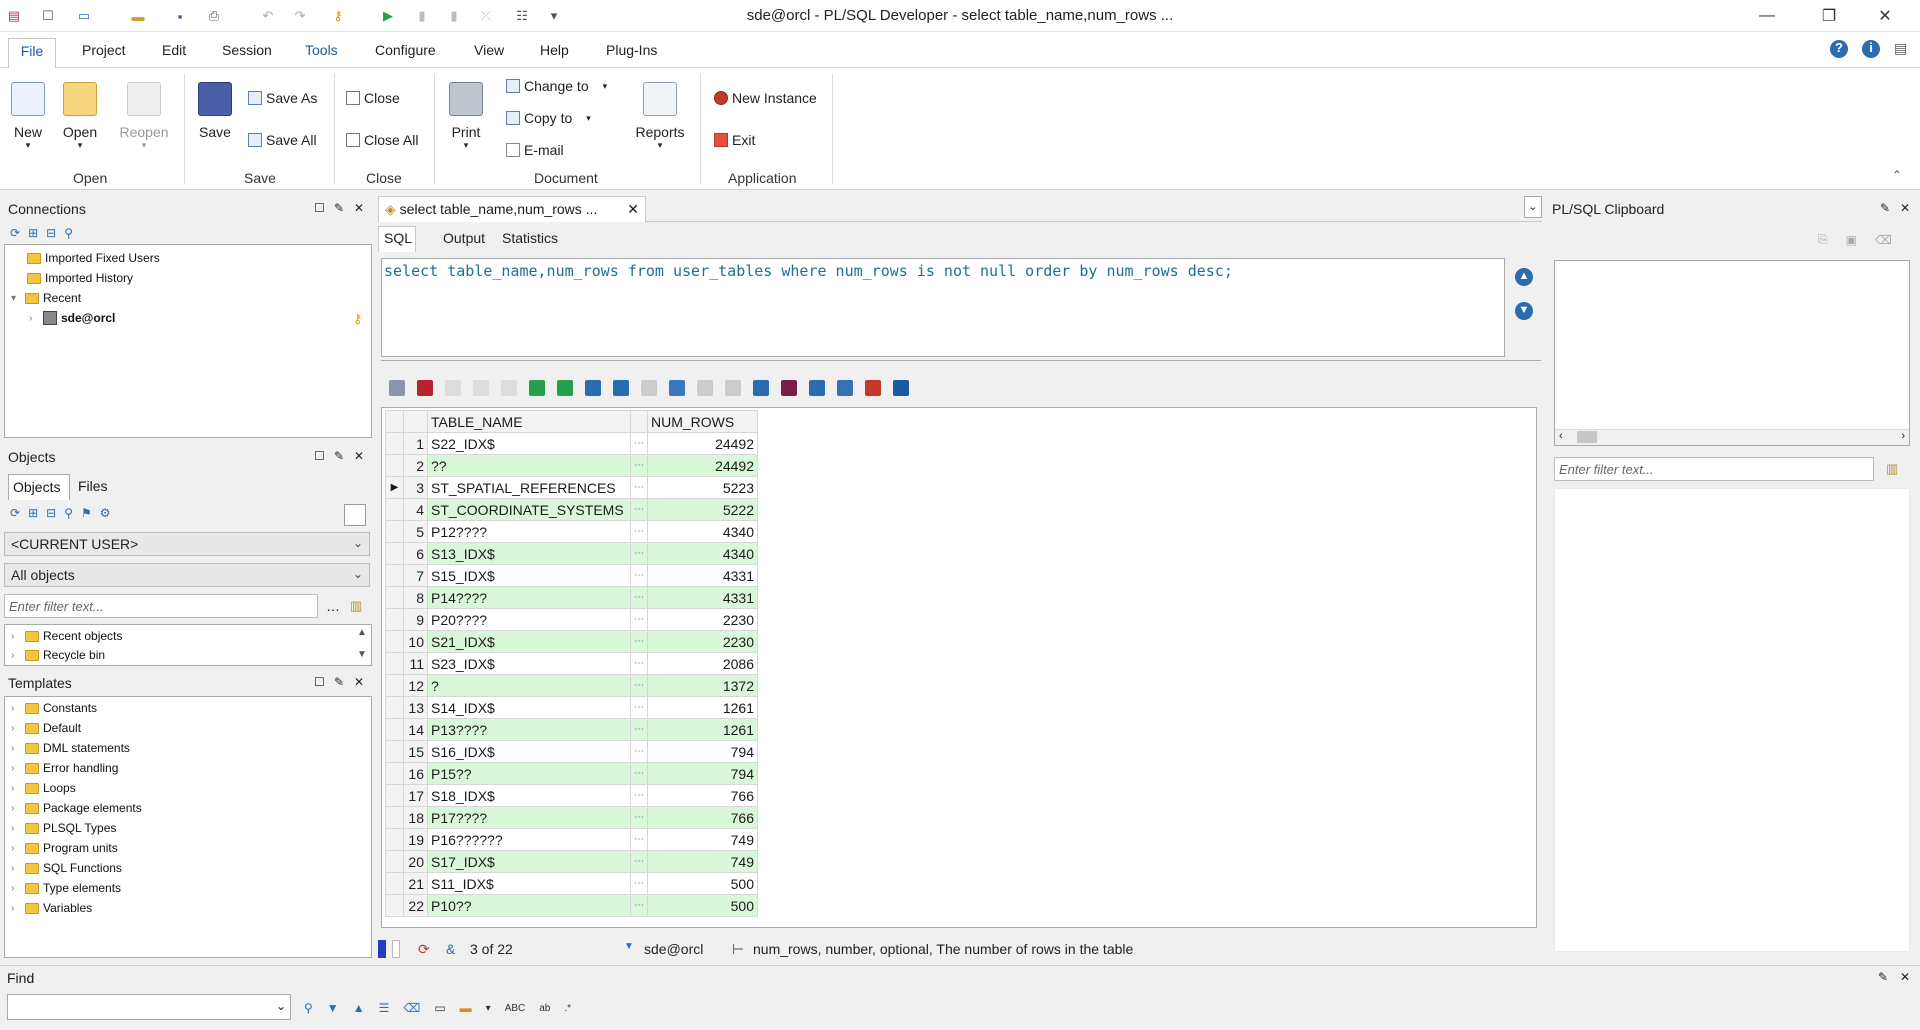  What do you see at coordinates (702, 487) in the screenshot?
I see `cell-num-rows: 5223` at bounding box center [702, 487].